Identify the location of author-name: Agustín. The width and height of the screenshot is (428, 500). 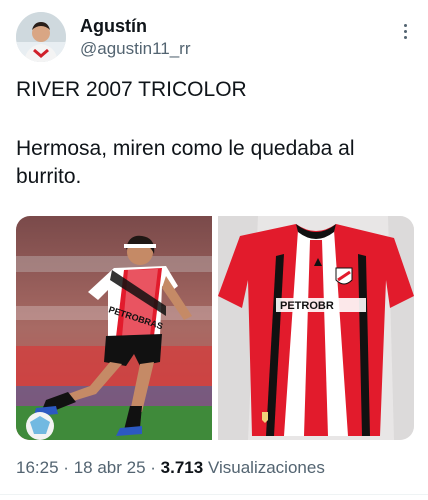
(113, 26).